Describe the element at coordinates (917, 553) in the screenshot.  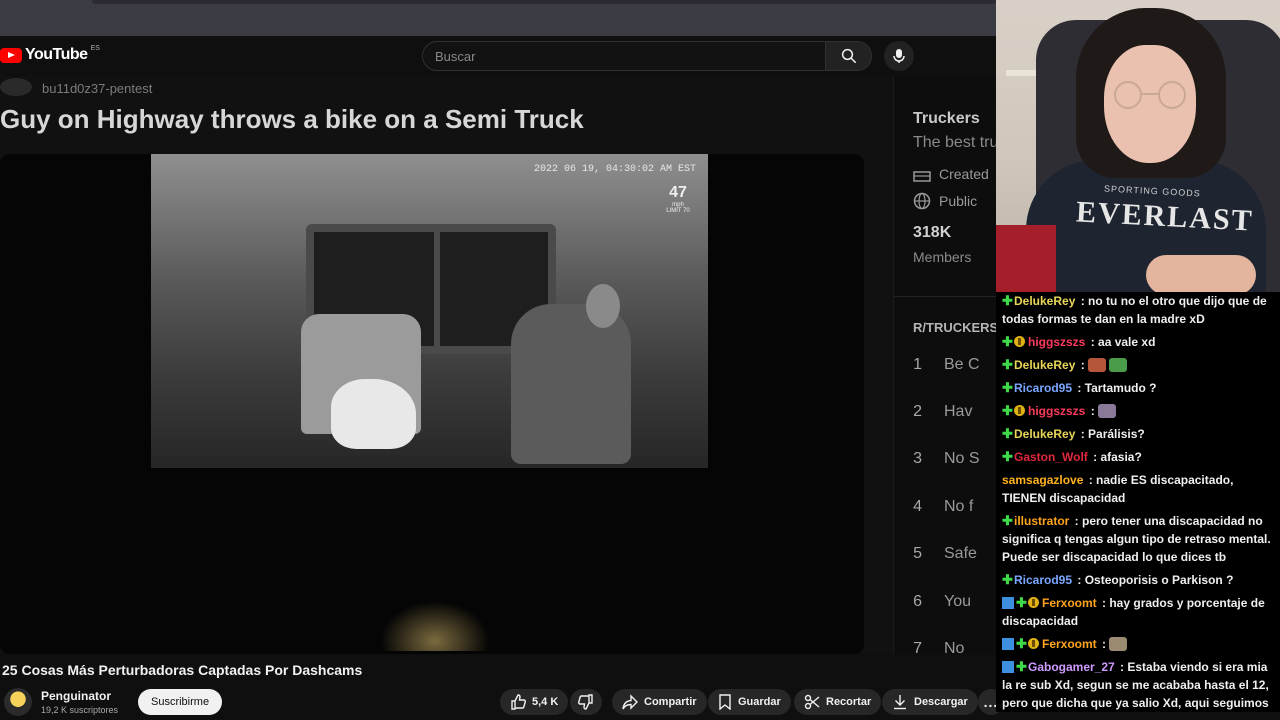
I see `rule-number: 5` at that location.